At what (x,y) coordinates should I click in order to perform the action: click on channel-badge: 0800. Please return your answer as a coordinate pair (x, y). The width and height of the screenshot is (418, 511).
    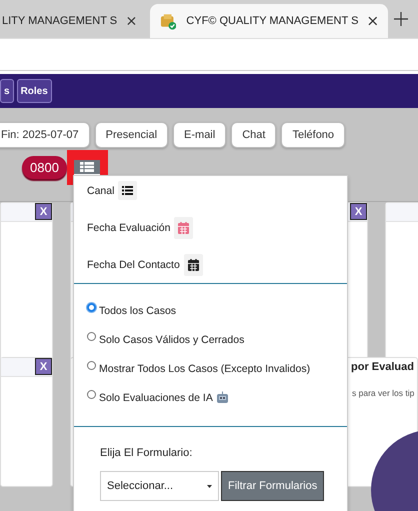
    Looking at the image, I should click on (44, 167).